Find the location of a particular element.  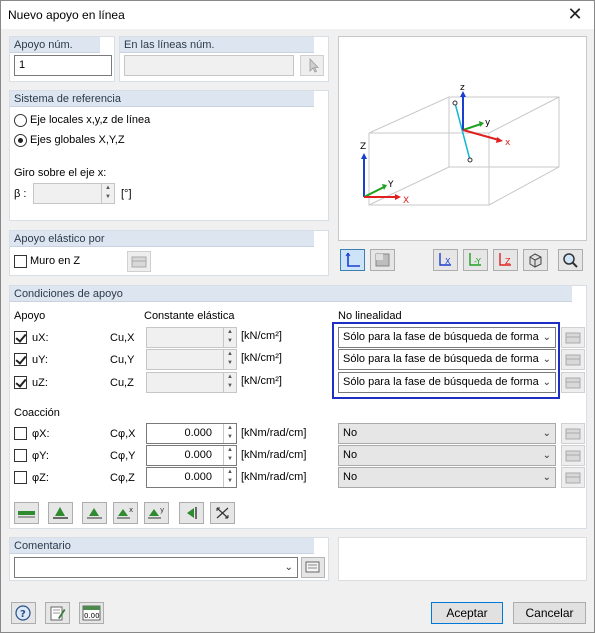

support-roller-y-button: y is located at coordinates (156, 513).